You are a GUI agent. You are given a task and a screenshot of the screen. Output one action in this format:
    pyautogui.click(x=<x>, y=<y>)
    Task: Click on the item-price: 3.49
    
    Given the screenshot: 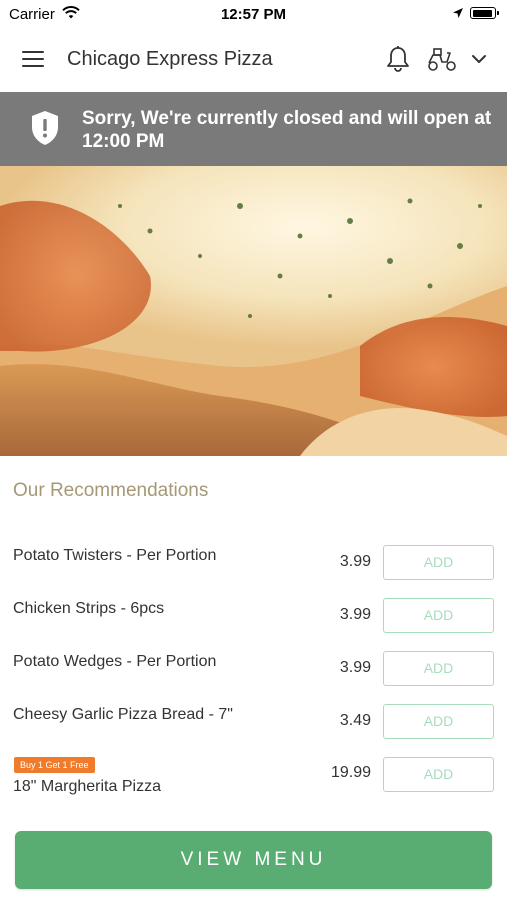 What is the action you would take?
    pyautogui.click(x=355, y=720)
    